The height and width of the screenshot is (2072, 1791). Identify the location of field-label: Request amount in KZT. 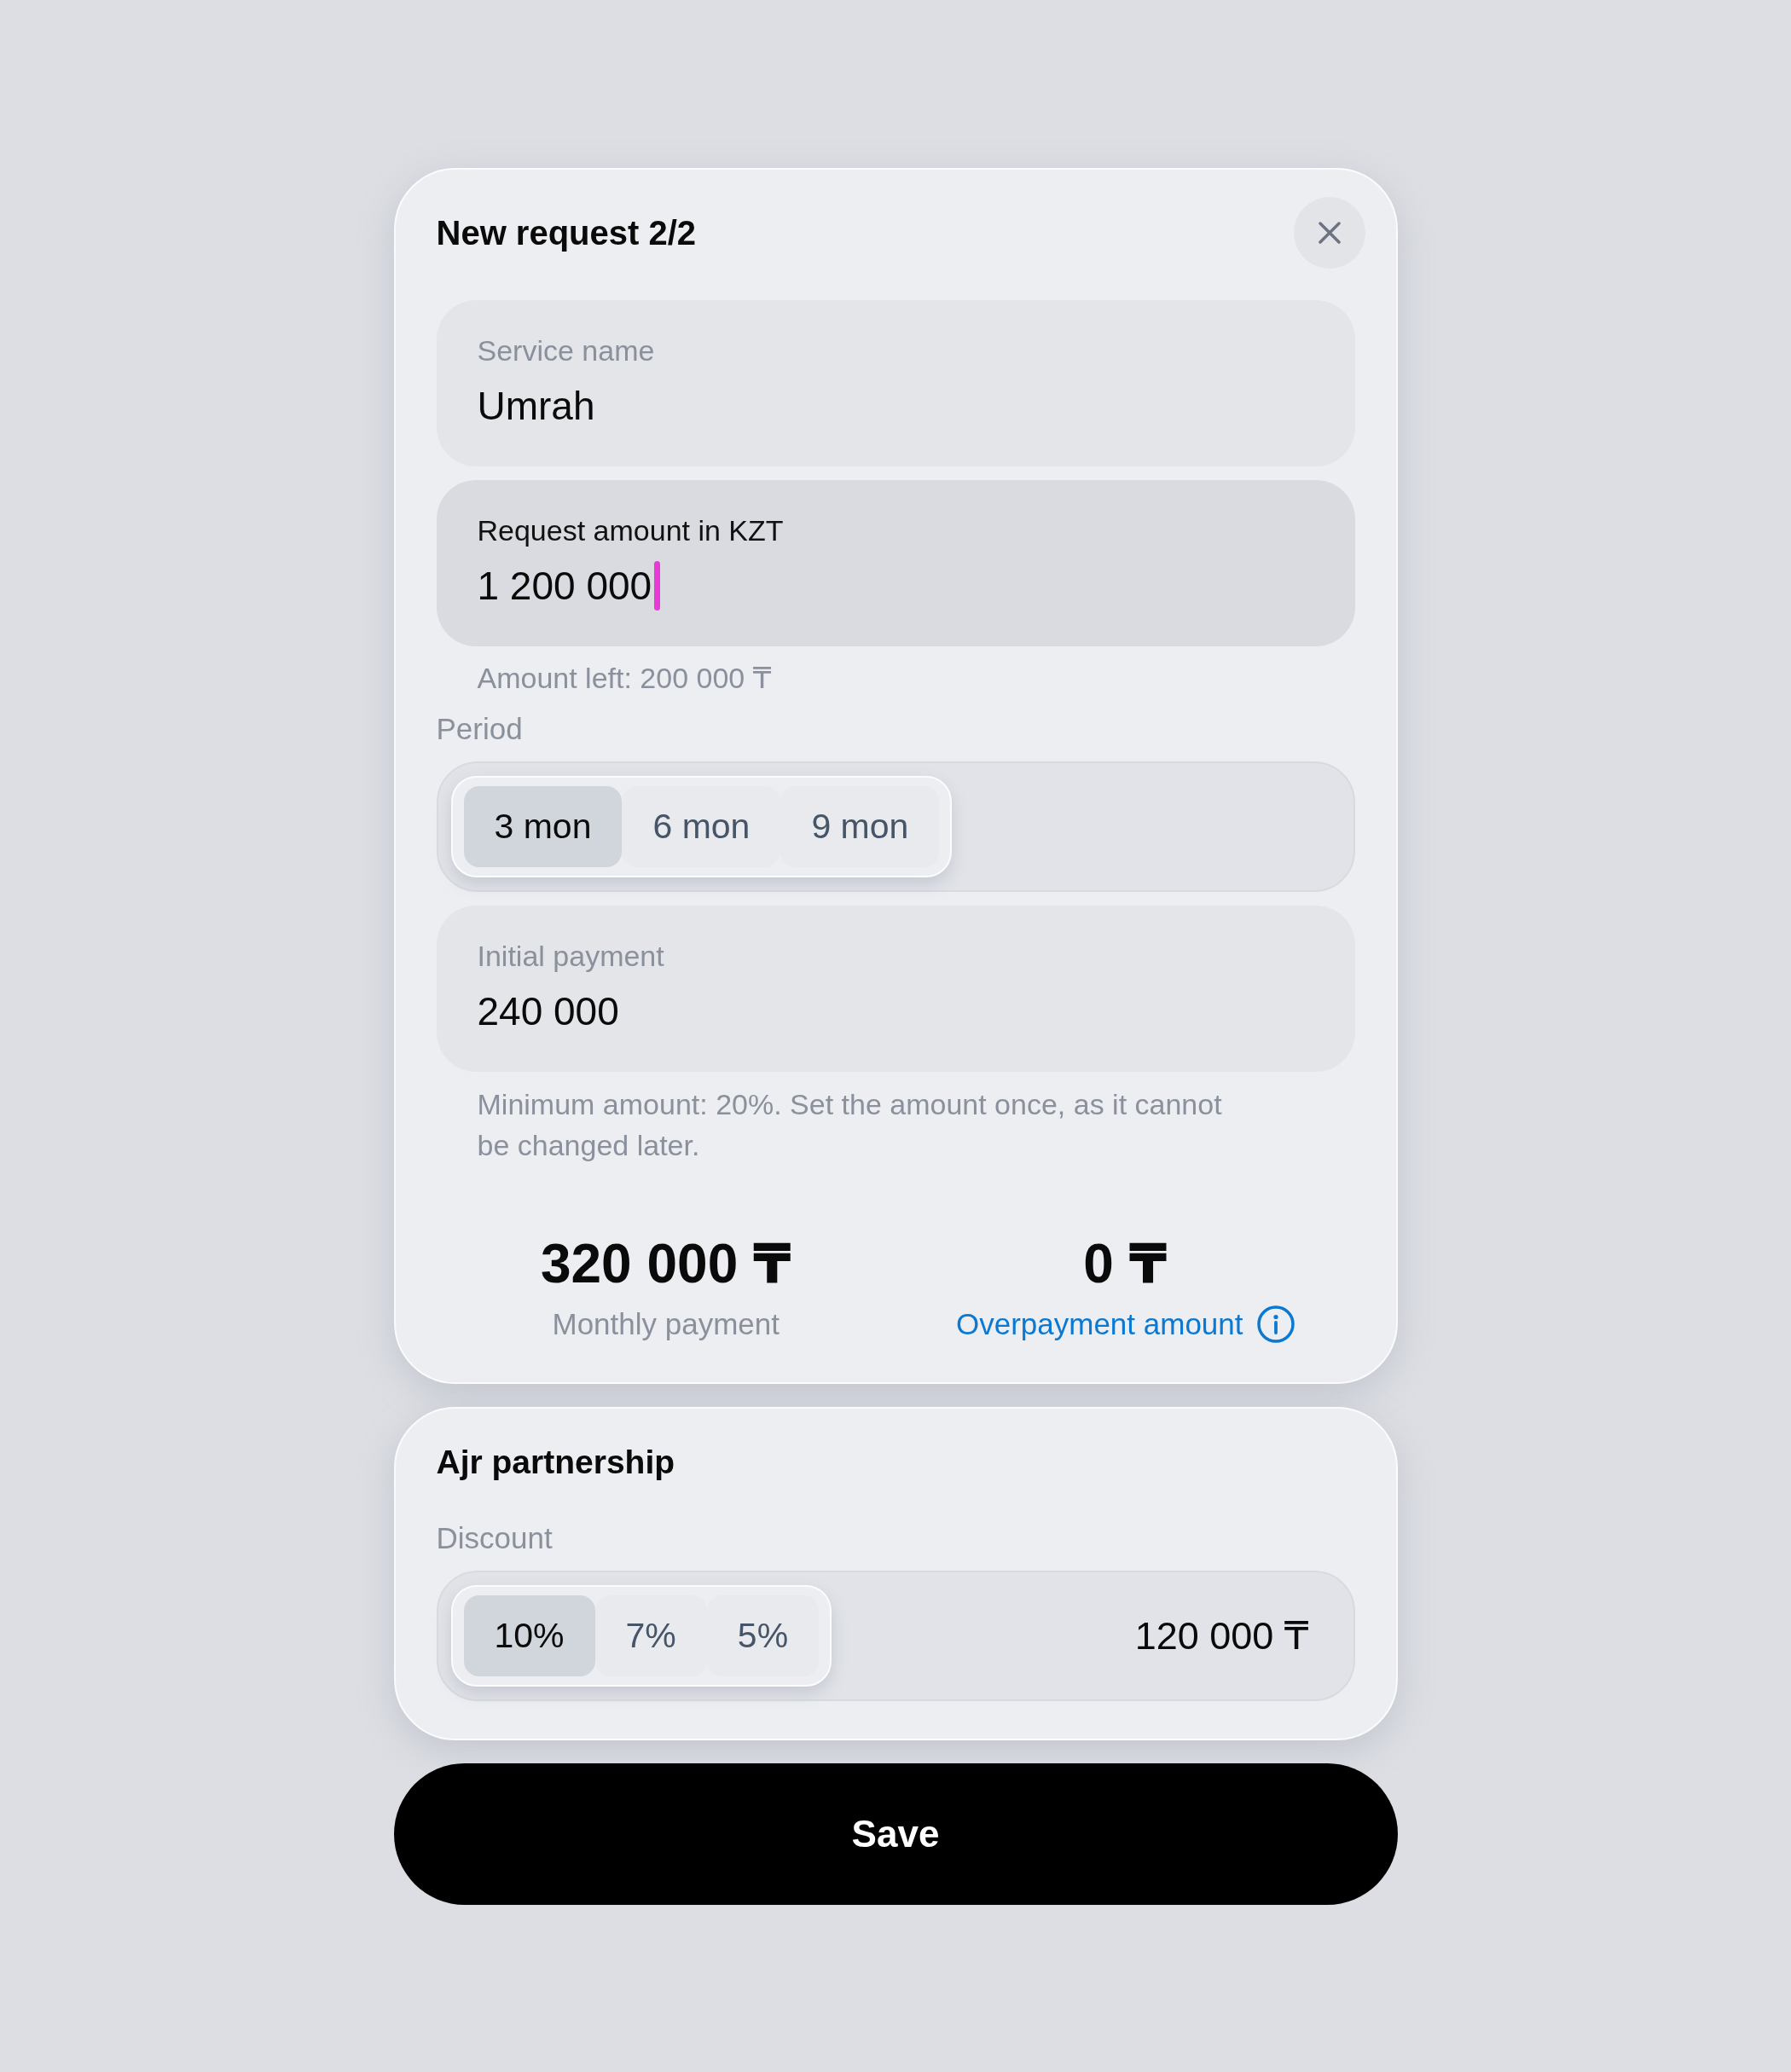
(631, 530).